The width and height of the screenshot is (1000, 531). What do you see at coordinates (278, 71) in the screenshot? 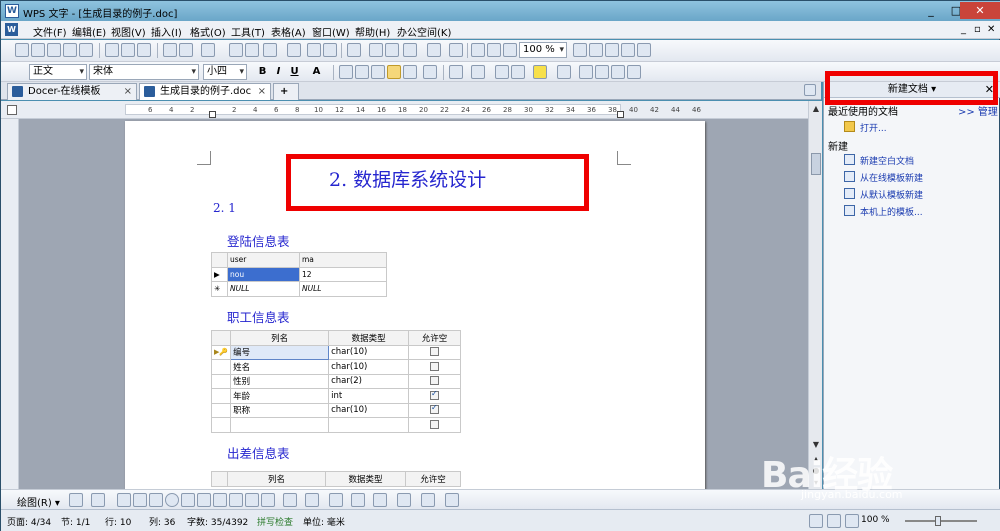
I see `italic-button: I` at bounding box center [278, 71].